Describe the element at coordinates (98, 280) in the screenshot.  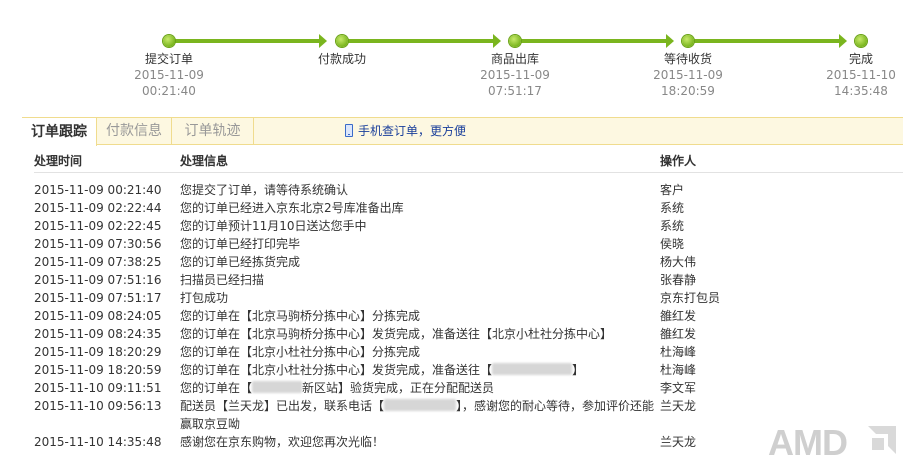
I see `row-time: 2015-11-09 07:51:16` at that location.